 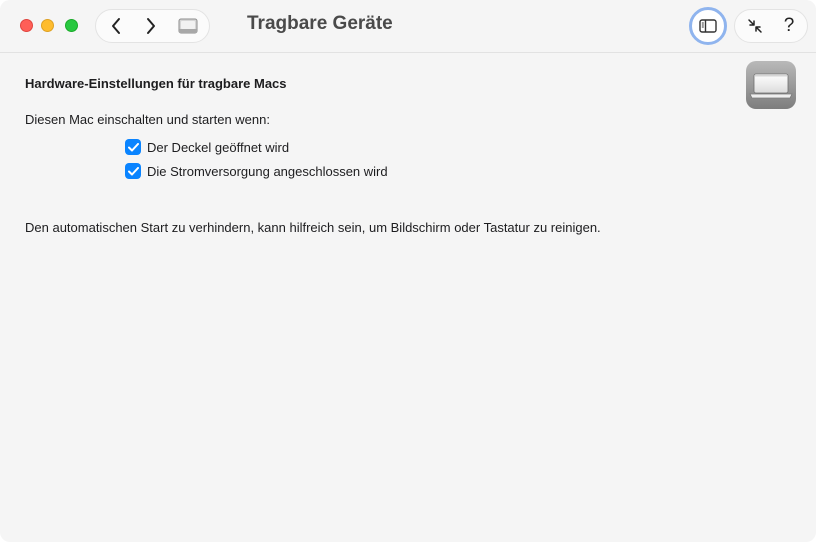 I want to click on book-icon, so click(x=188, y=26).